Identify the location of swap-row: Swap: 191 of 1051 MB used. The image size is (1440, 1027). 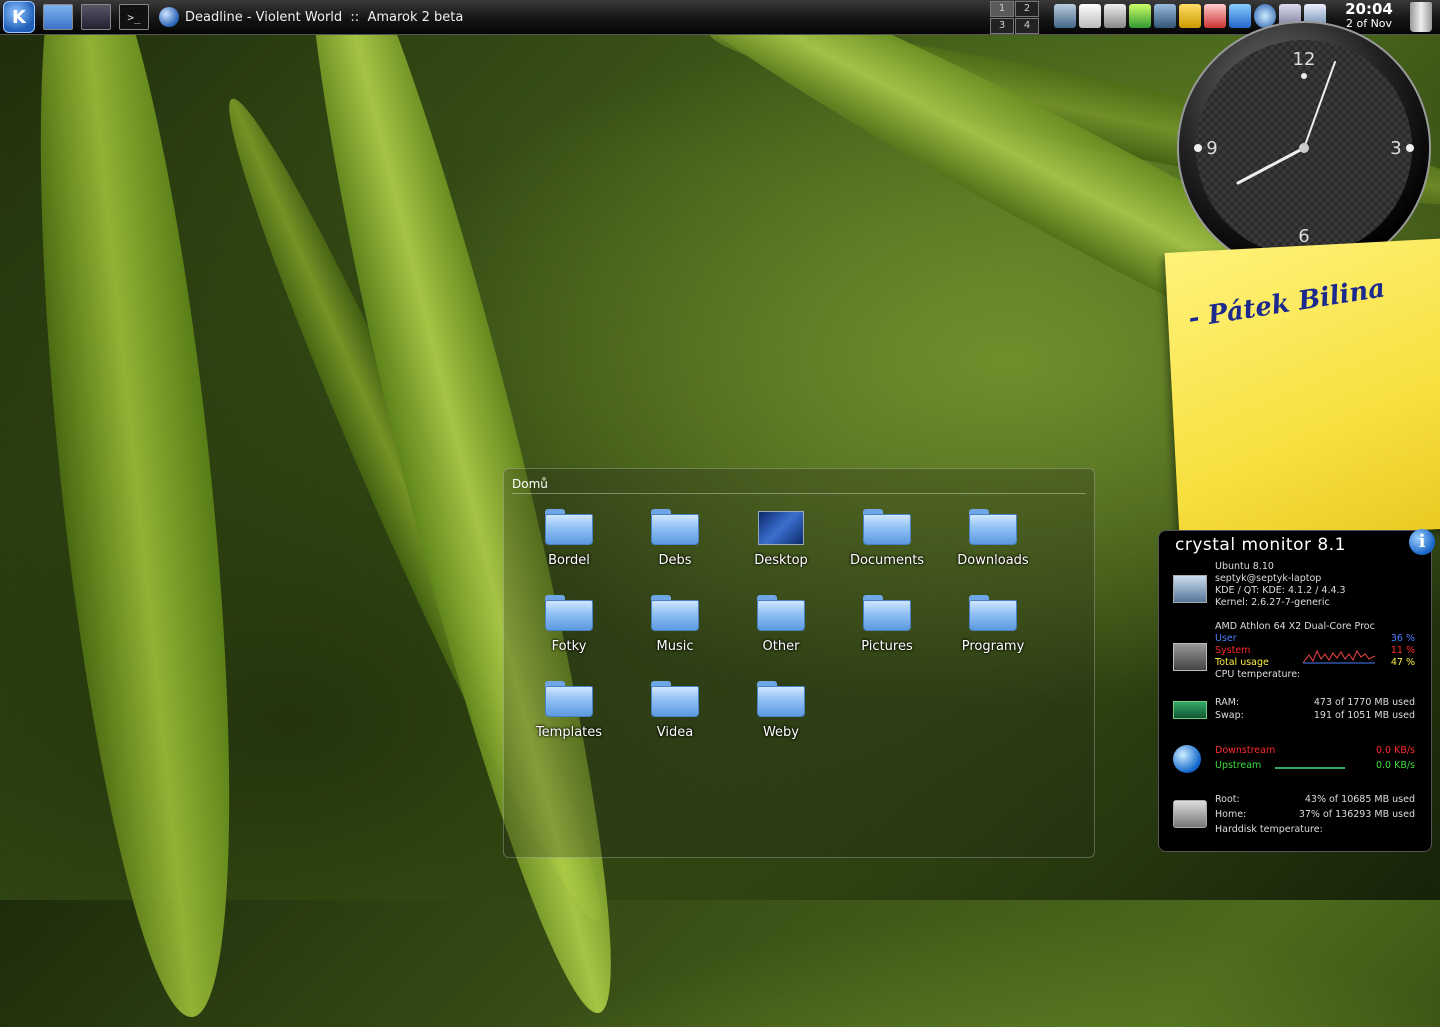
(1315, 715).